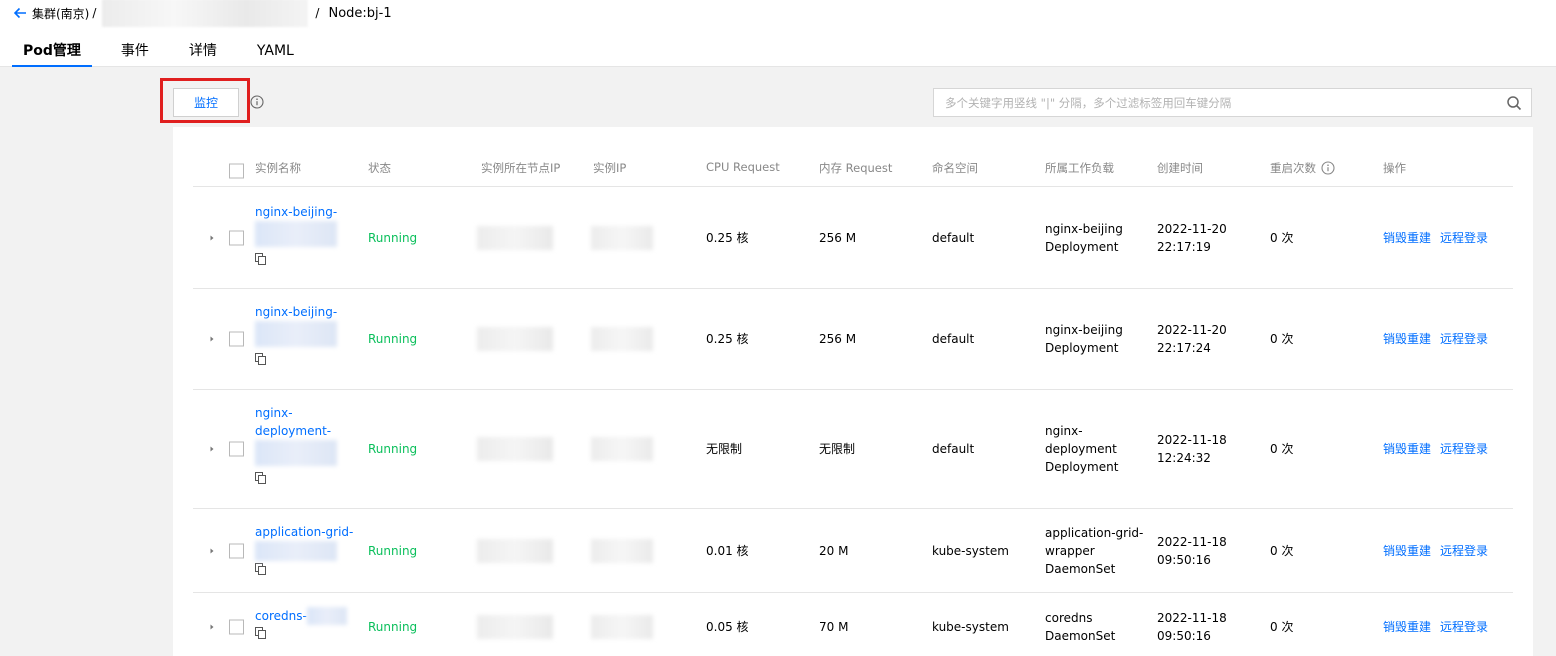  I want to click on workload-name: nginx-, so click(1064, 431).